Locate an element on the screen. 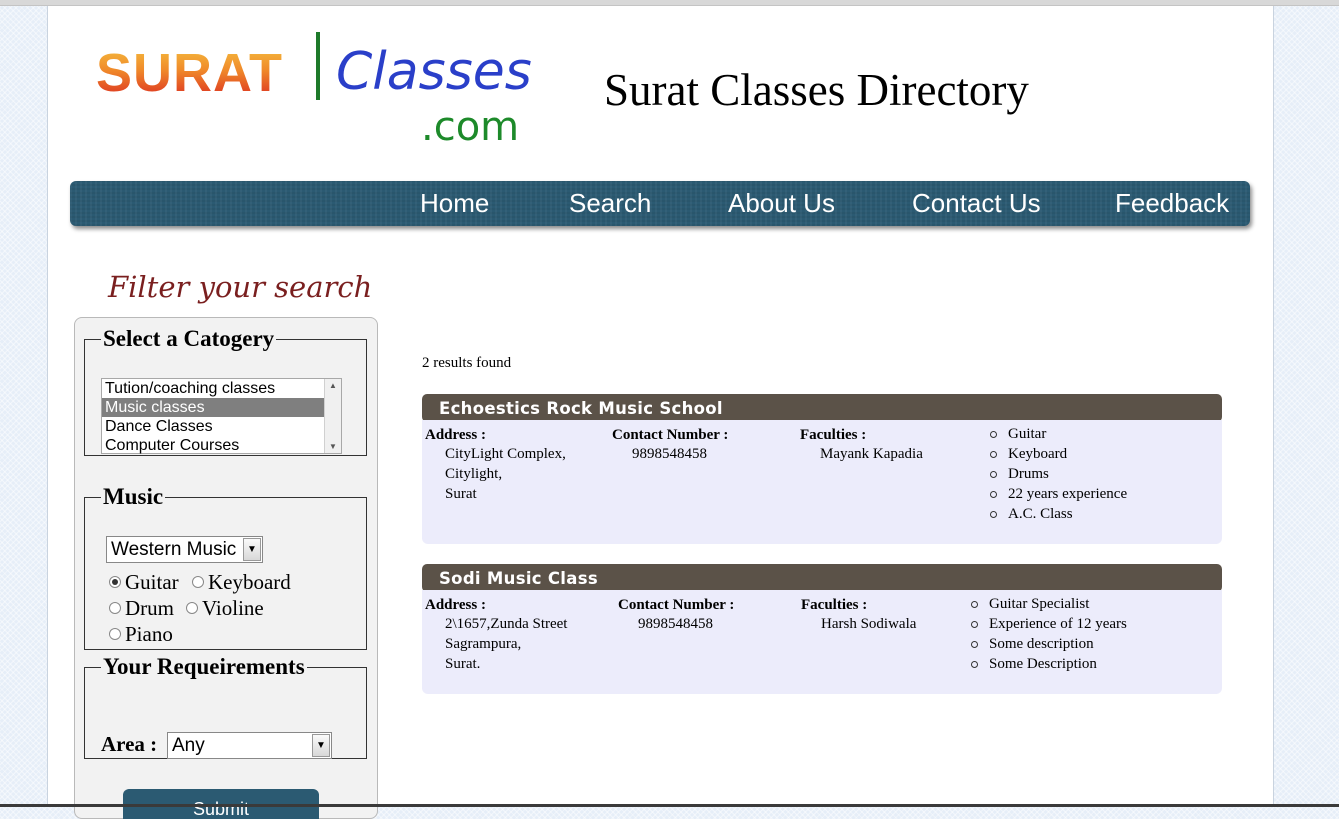  category-option-dance: Dance Classes is located at coordinates (221, 426).